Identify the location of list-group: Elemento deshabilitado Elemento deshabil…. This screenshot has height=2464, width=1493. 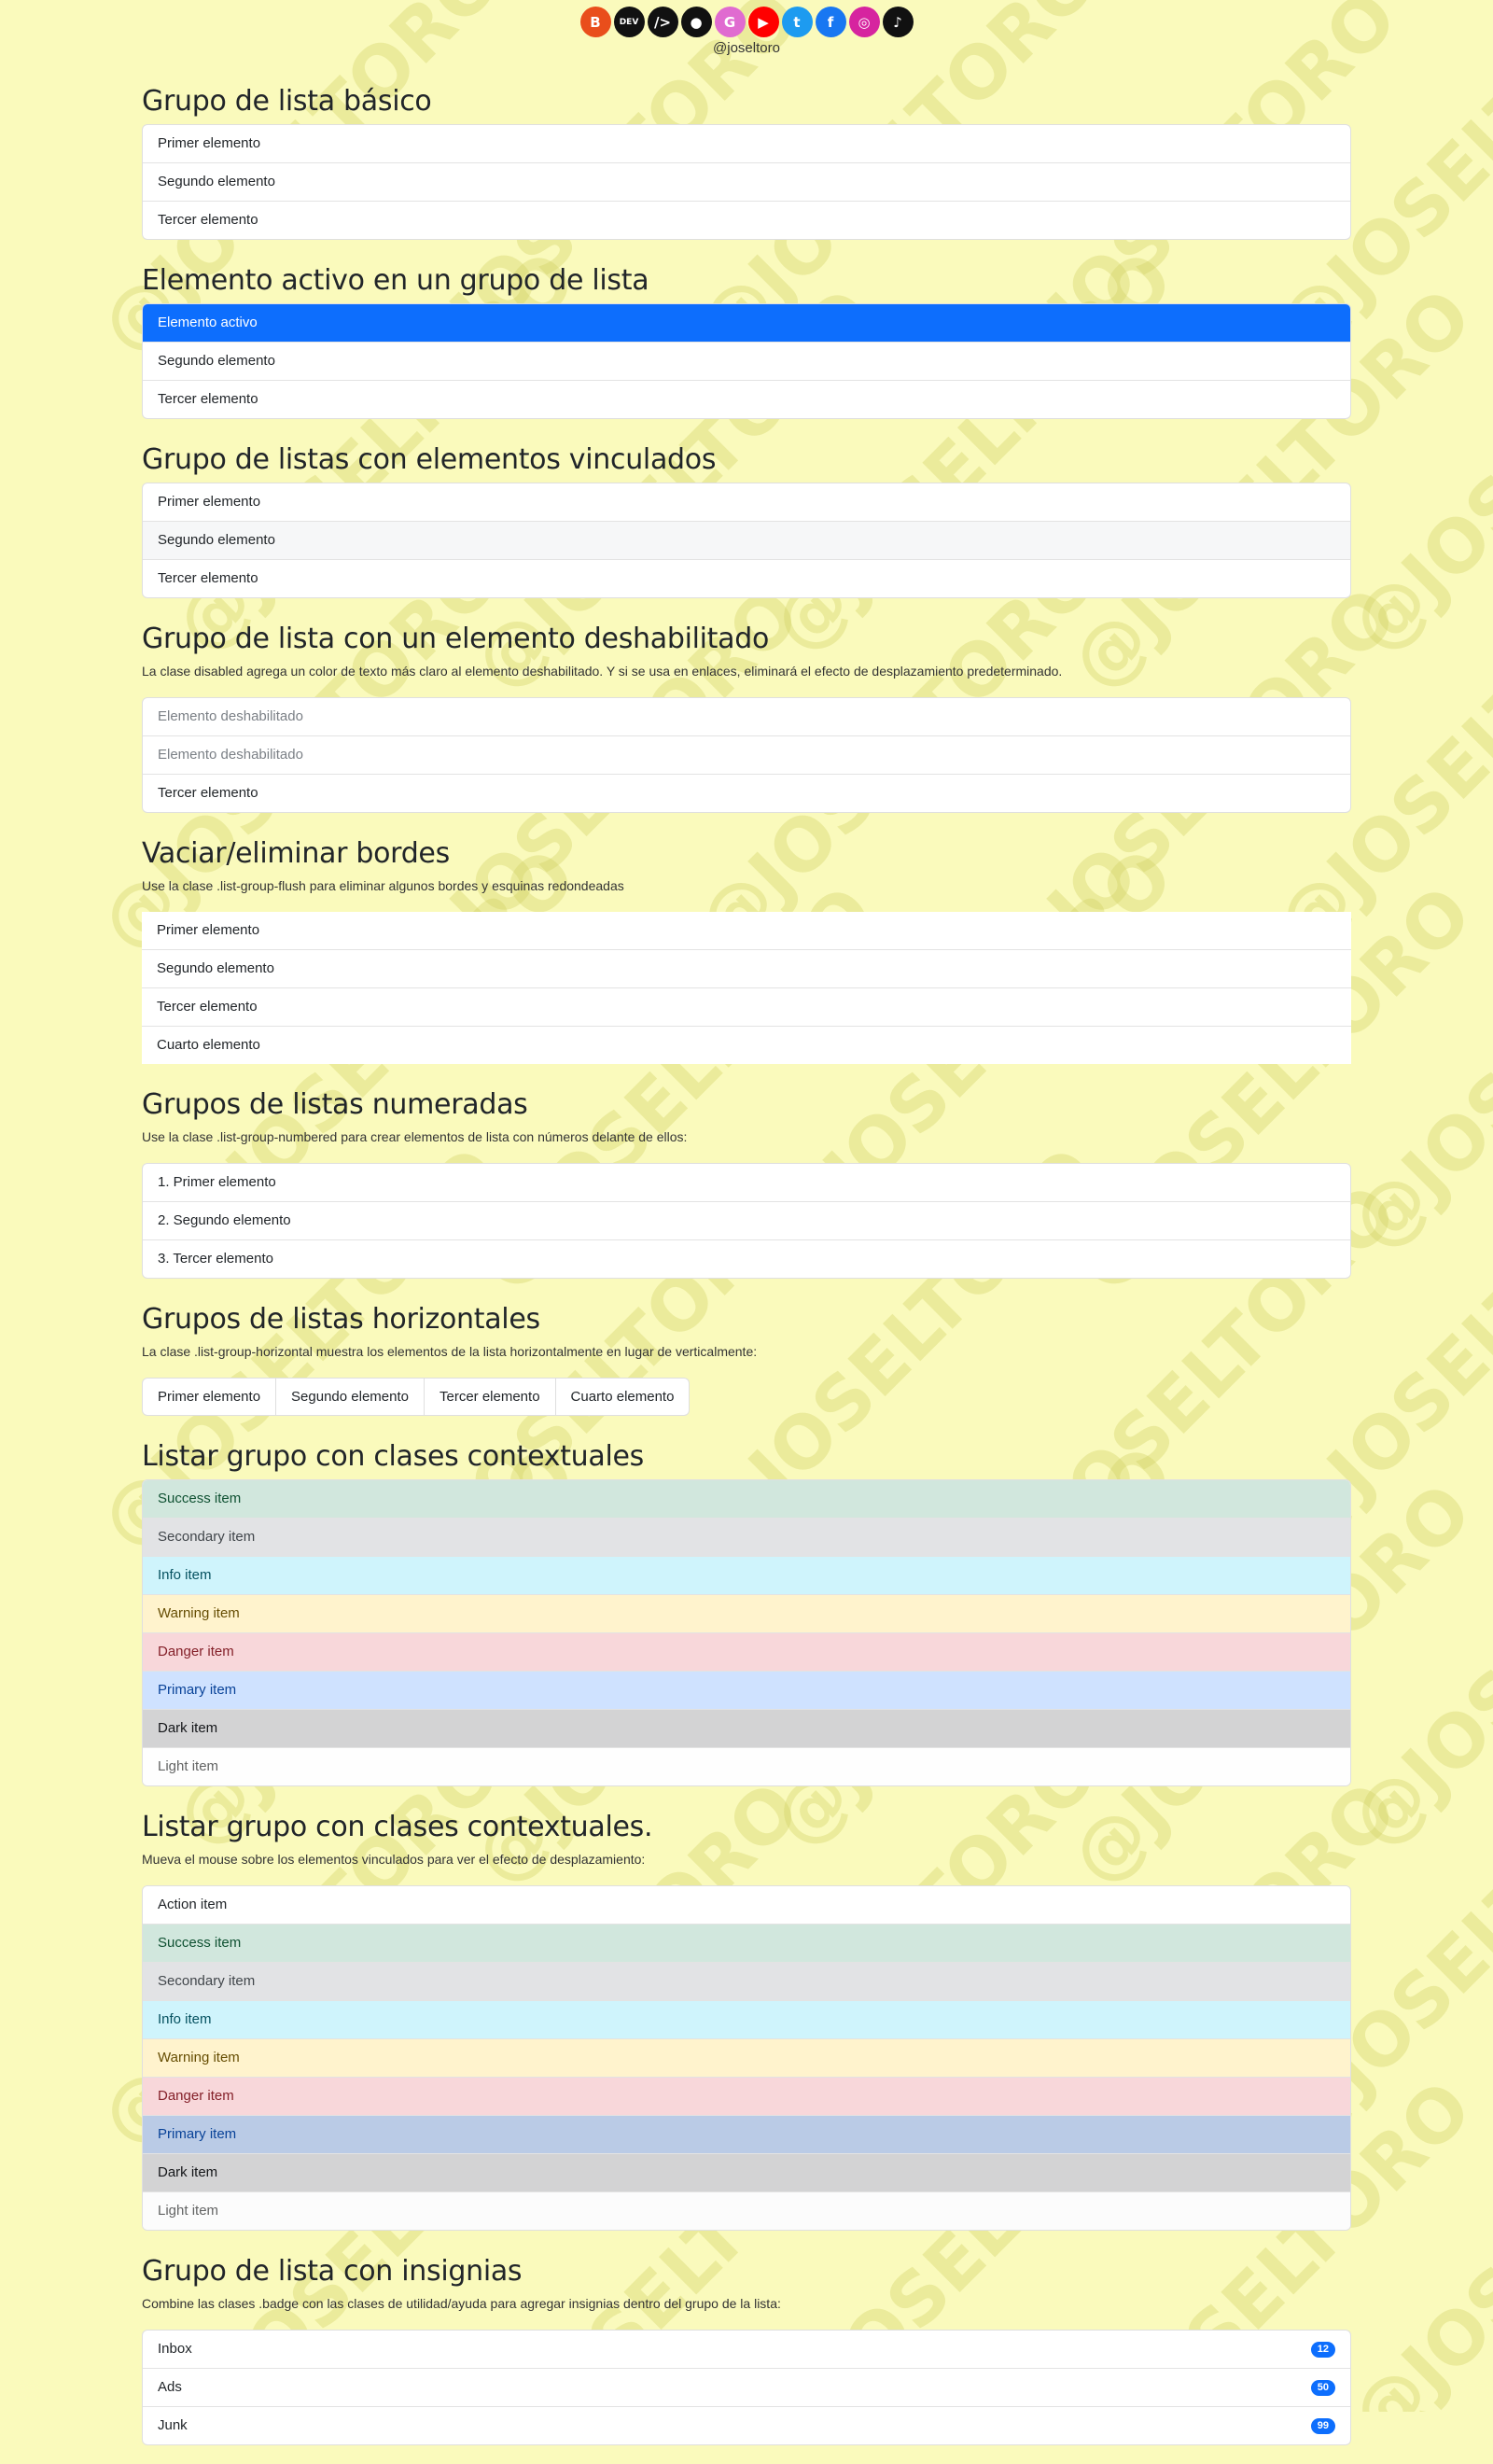
(747, 755).